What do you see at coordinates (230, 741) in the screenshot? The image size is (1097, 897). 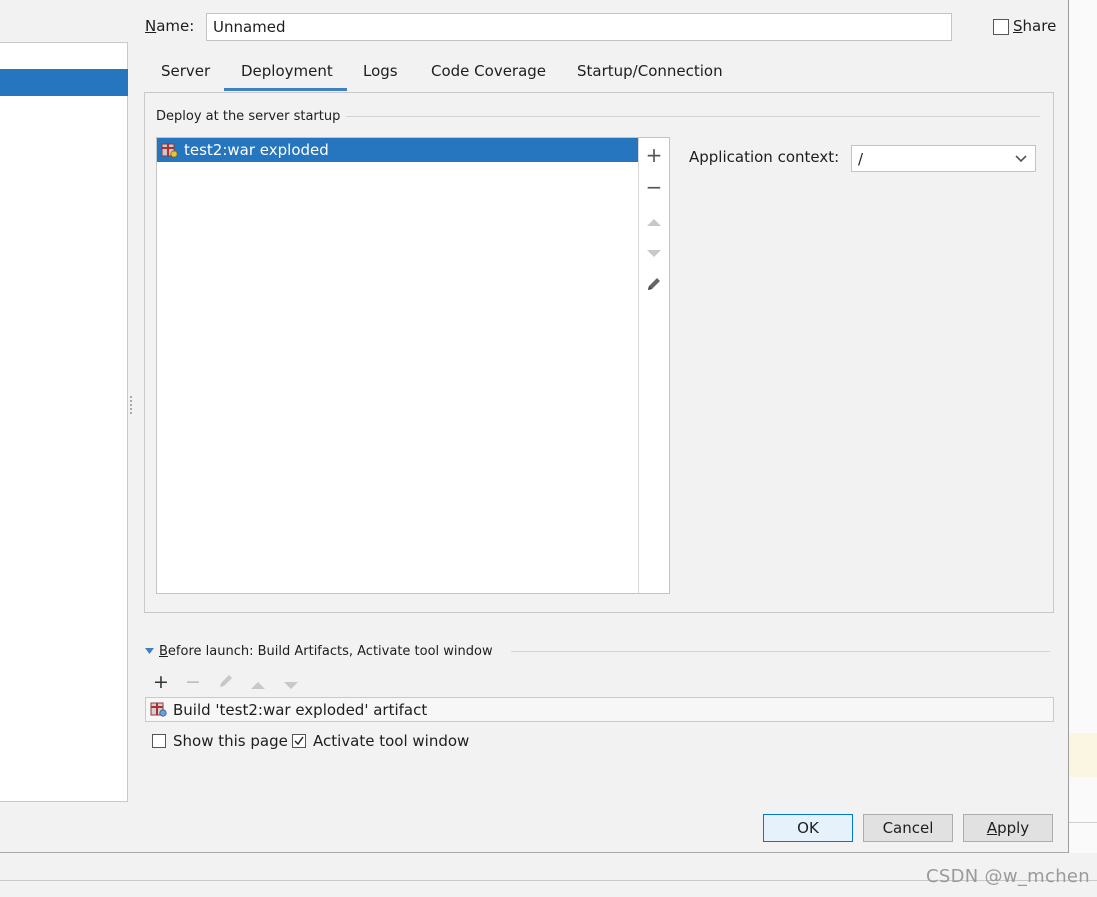 I see `show-page-label: Show this page` at bounding box center [230, 741].